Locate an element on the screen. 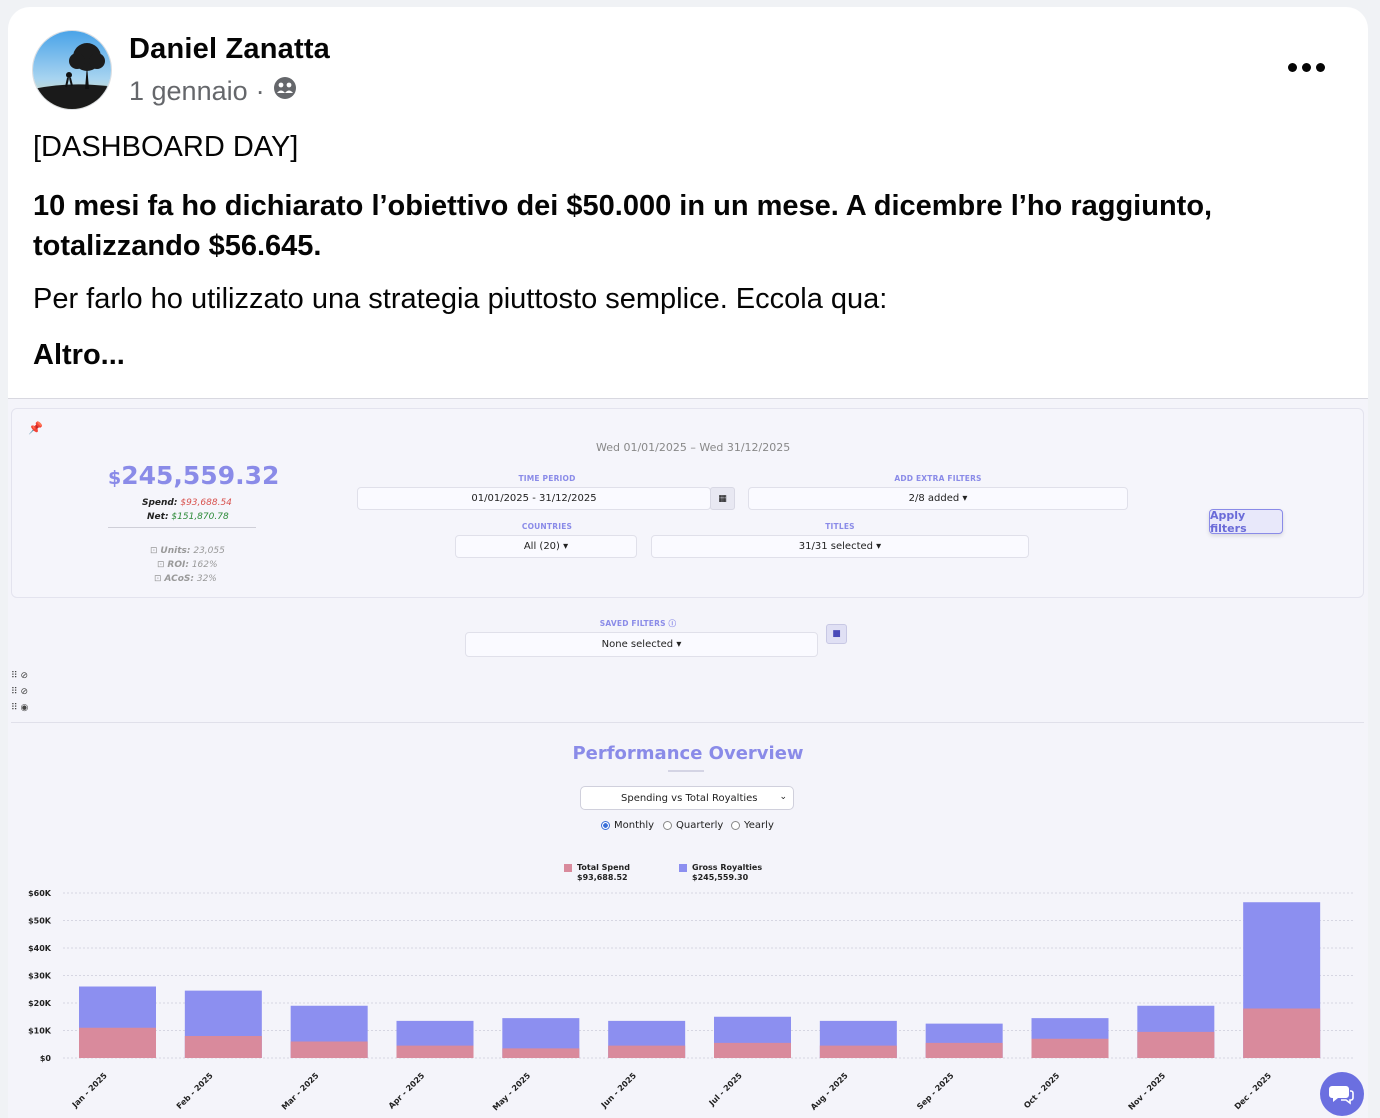  legend-label: Total Spend is located at coordinates (603, 867).